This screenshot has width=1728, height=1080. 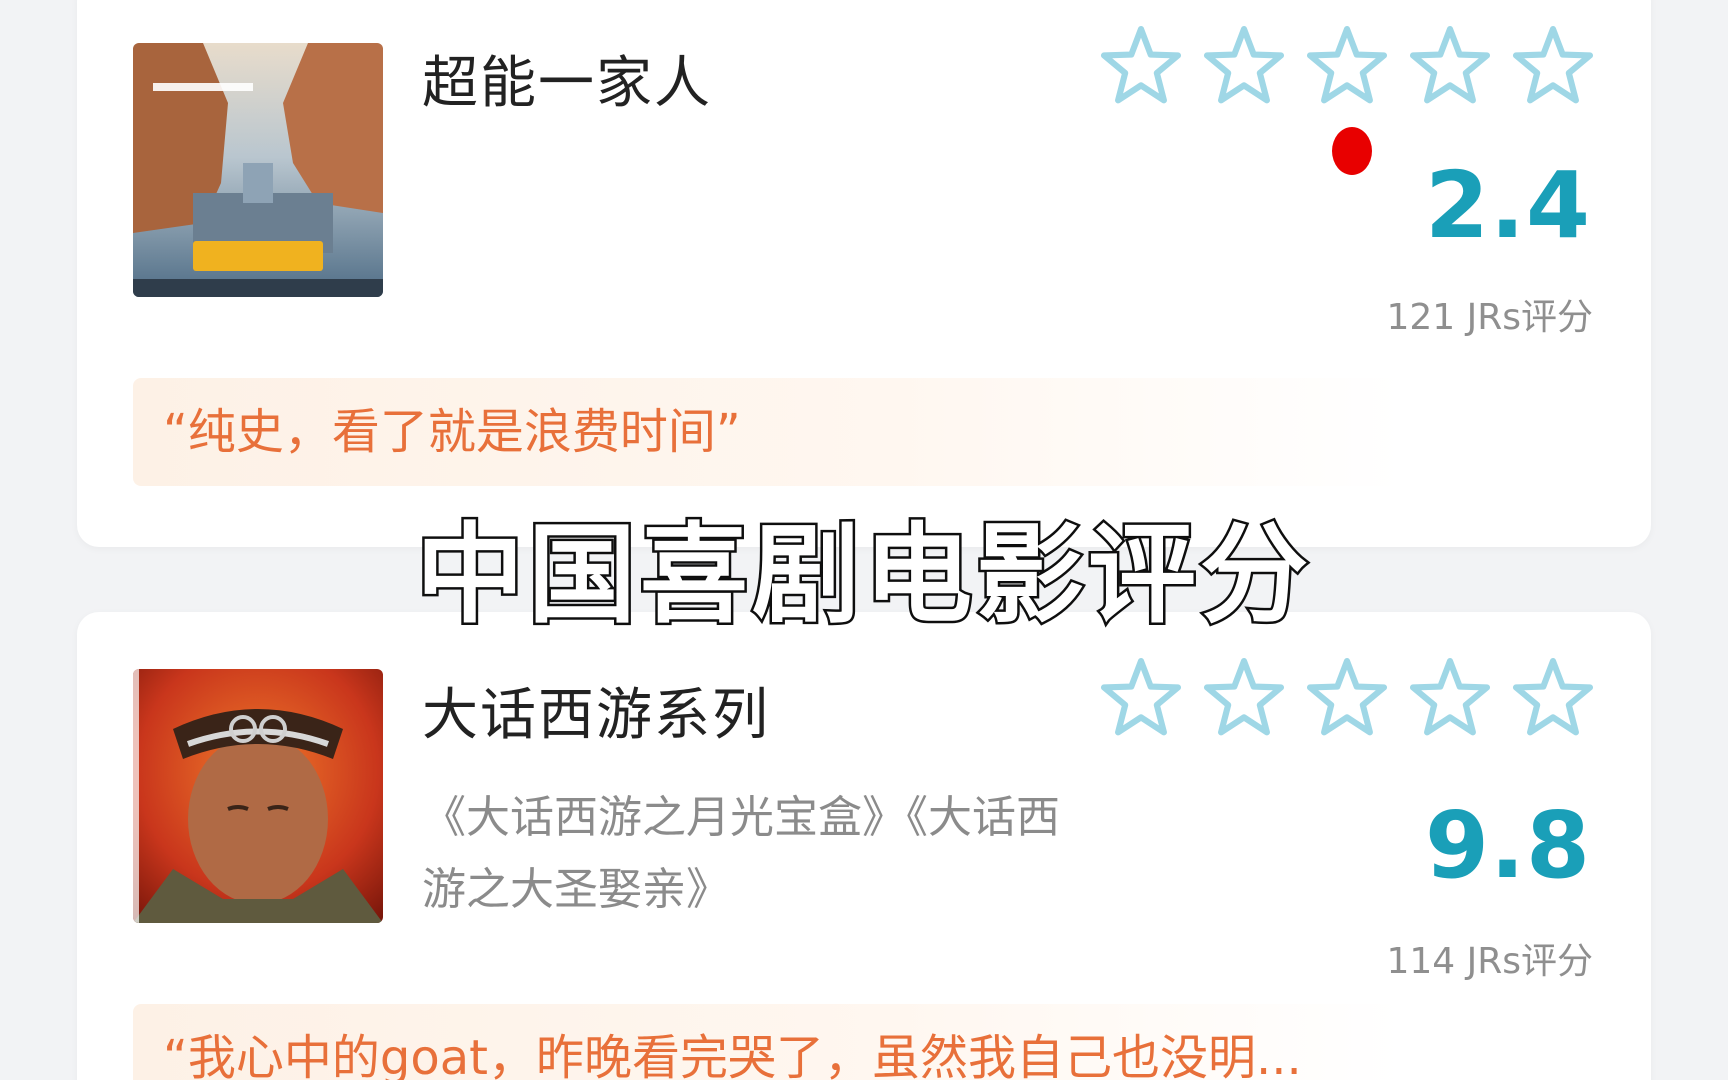 I want to click on top-comment: “纯史，看了就是浪费时间”, so click(x=768, y=432).